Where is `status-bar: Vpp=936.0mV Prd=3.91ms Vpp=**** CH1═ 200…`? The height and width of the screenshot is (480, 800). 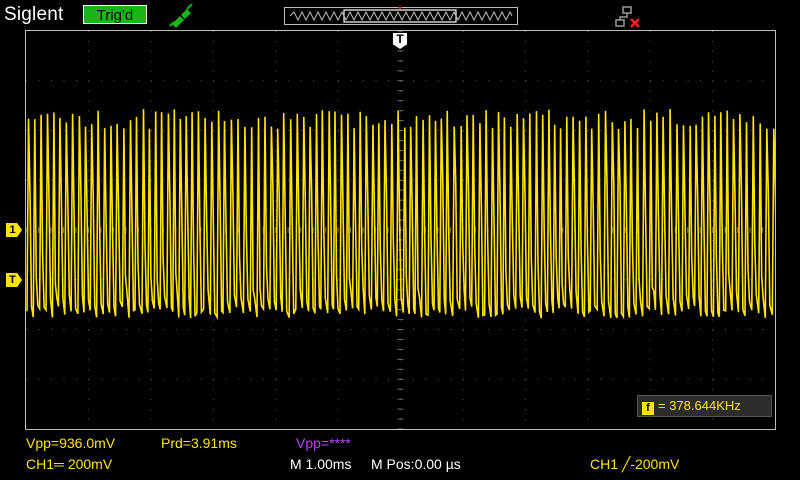
status-bar: Vpp=936.0mV Prd=3.91ms Vpp=**** CH1═ 200… is located at coordinates (400, 455).